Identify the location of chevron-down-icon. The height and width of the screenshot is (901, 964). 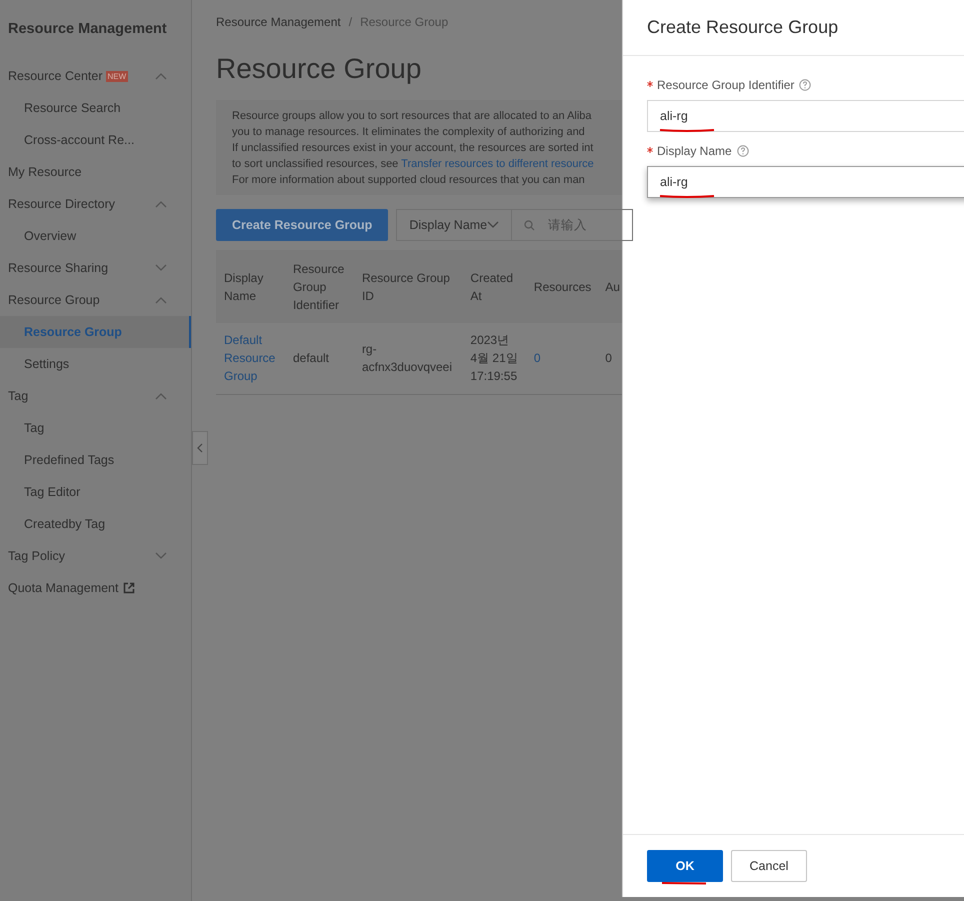
(493, 225).